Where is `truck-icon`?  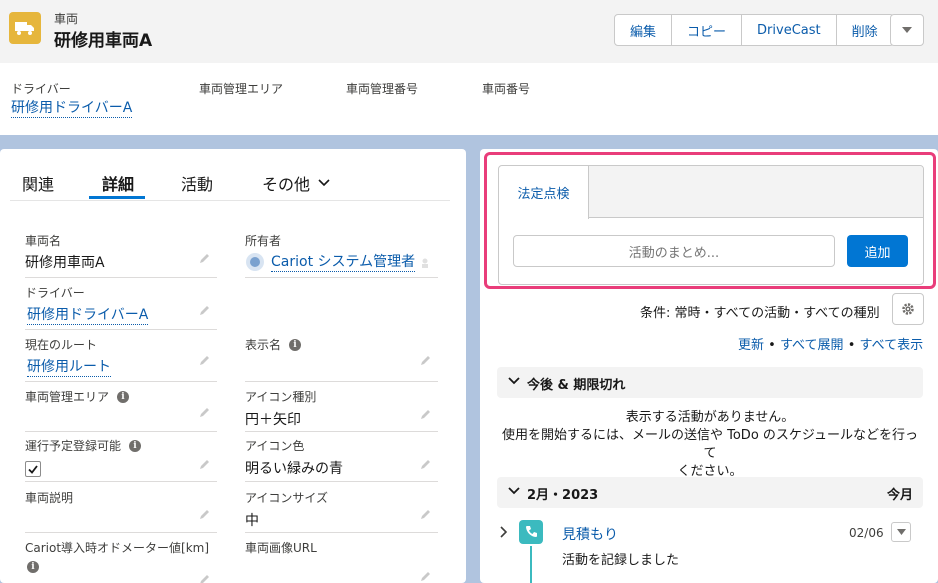 truck-icon is located at coordinates (25, 28).